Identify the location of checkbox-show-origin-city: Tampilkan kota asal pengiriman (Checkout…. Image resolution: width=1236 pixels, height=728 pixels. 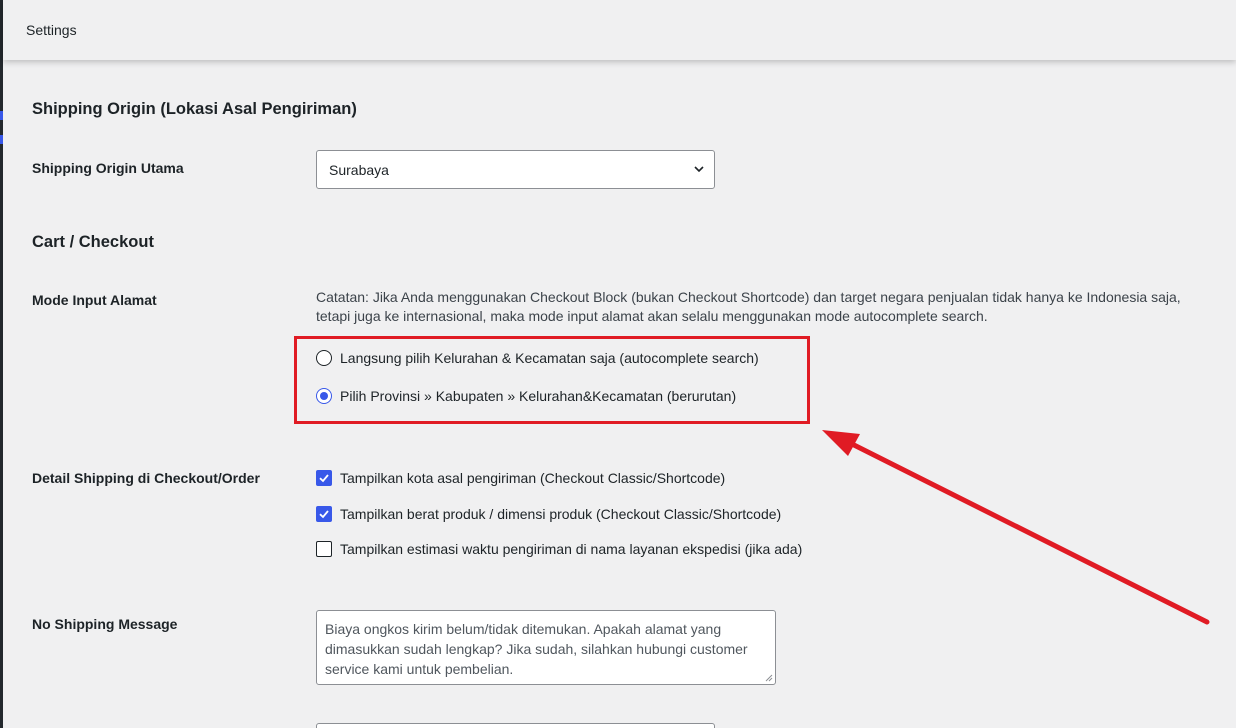
(520, 478).